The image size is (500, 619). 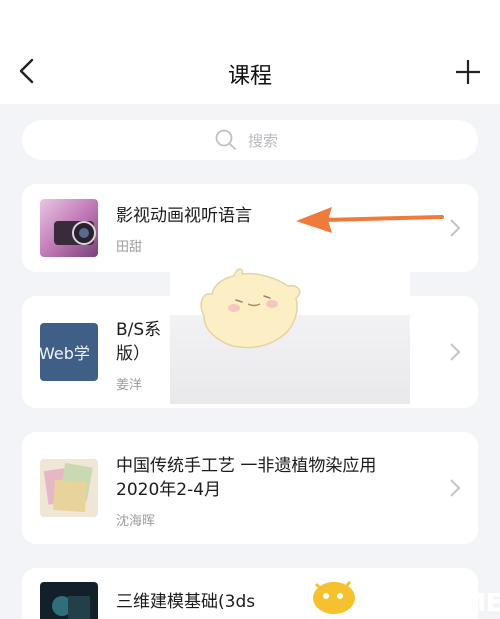 What do you see at coordinates (133, 354) in the screenshot?
I see `course-title-line2: 版）` at bounding box center [133, 354].